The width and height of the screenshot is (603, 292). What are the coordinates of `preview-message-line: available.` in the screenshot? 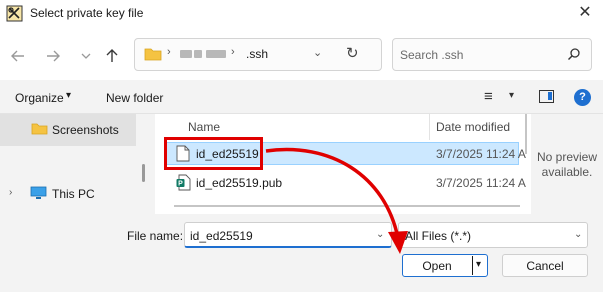 It's located at (567, 172).